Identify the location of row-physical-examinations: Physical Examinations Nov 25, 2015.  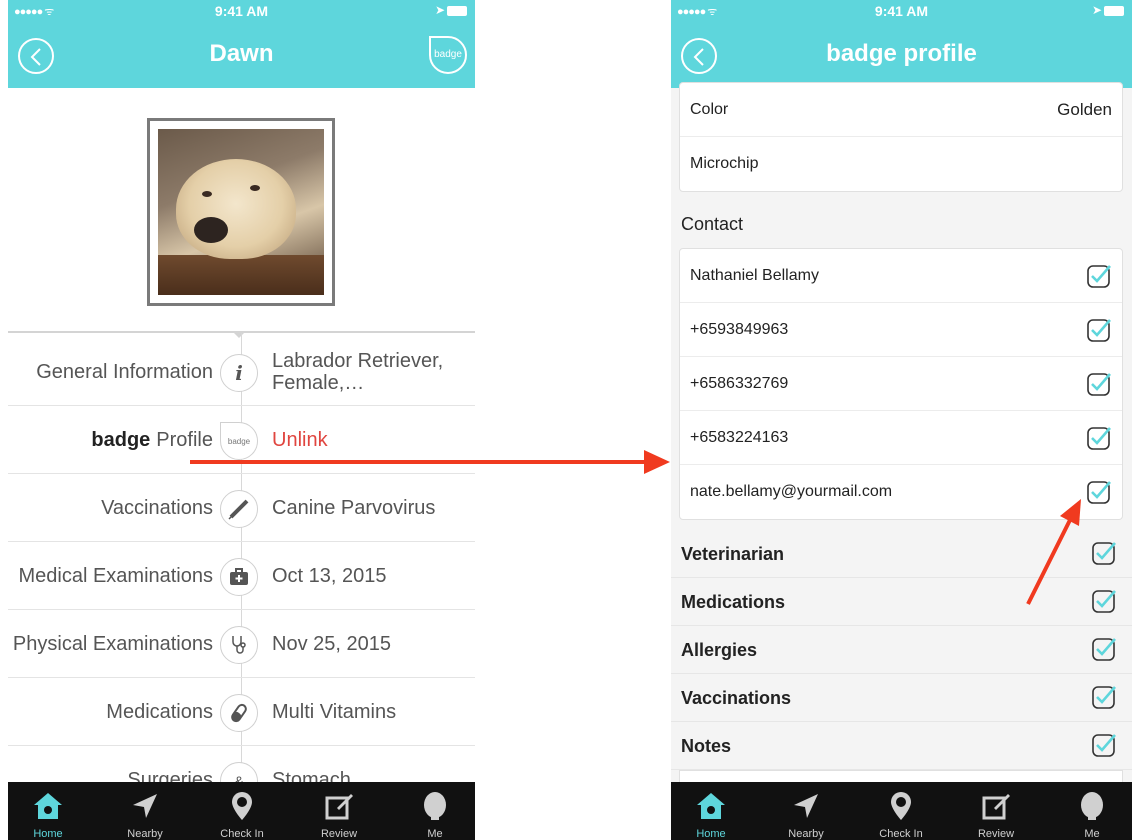
(241, 644).